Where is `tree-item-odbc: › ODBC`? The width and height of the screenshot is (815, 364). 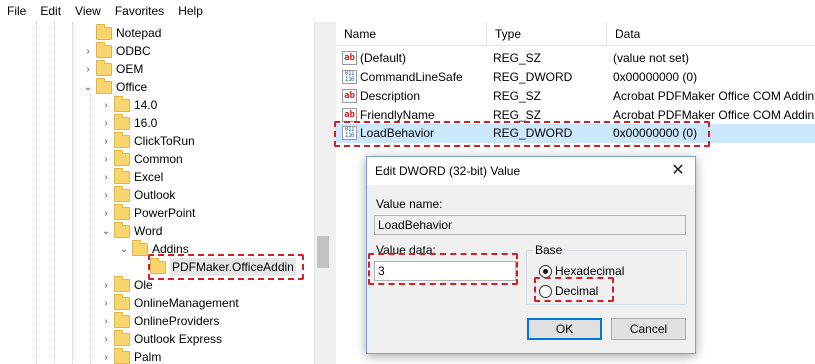 tree-item-odbc: › ODBC is located at coordinates (116, 50).